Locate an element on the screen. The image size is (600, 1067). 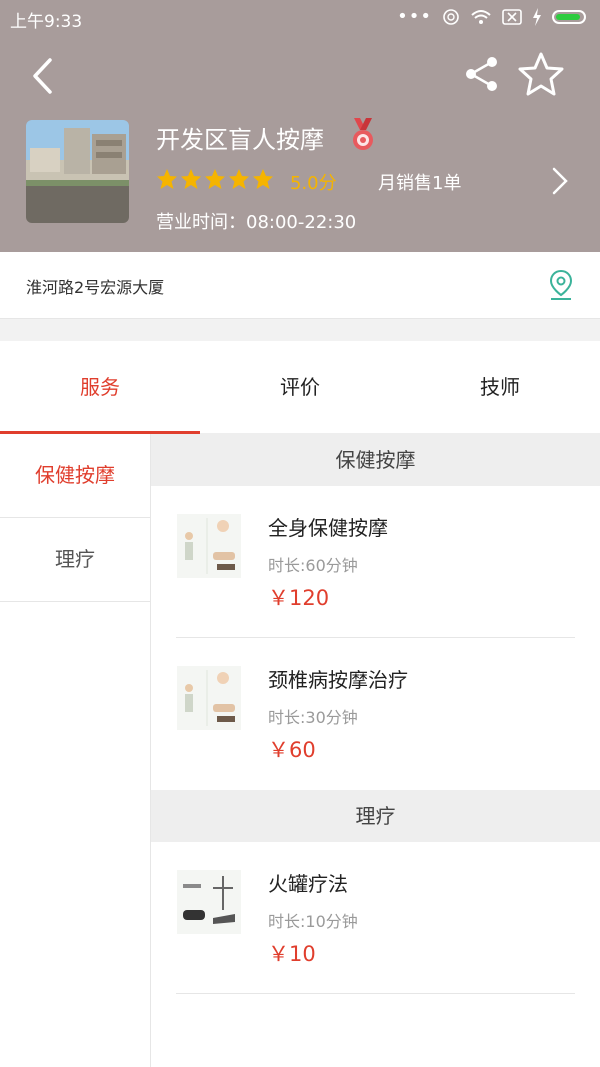
monthly-sales: 月销售1单 is located at coordinates (420, 183).